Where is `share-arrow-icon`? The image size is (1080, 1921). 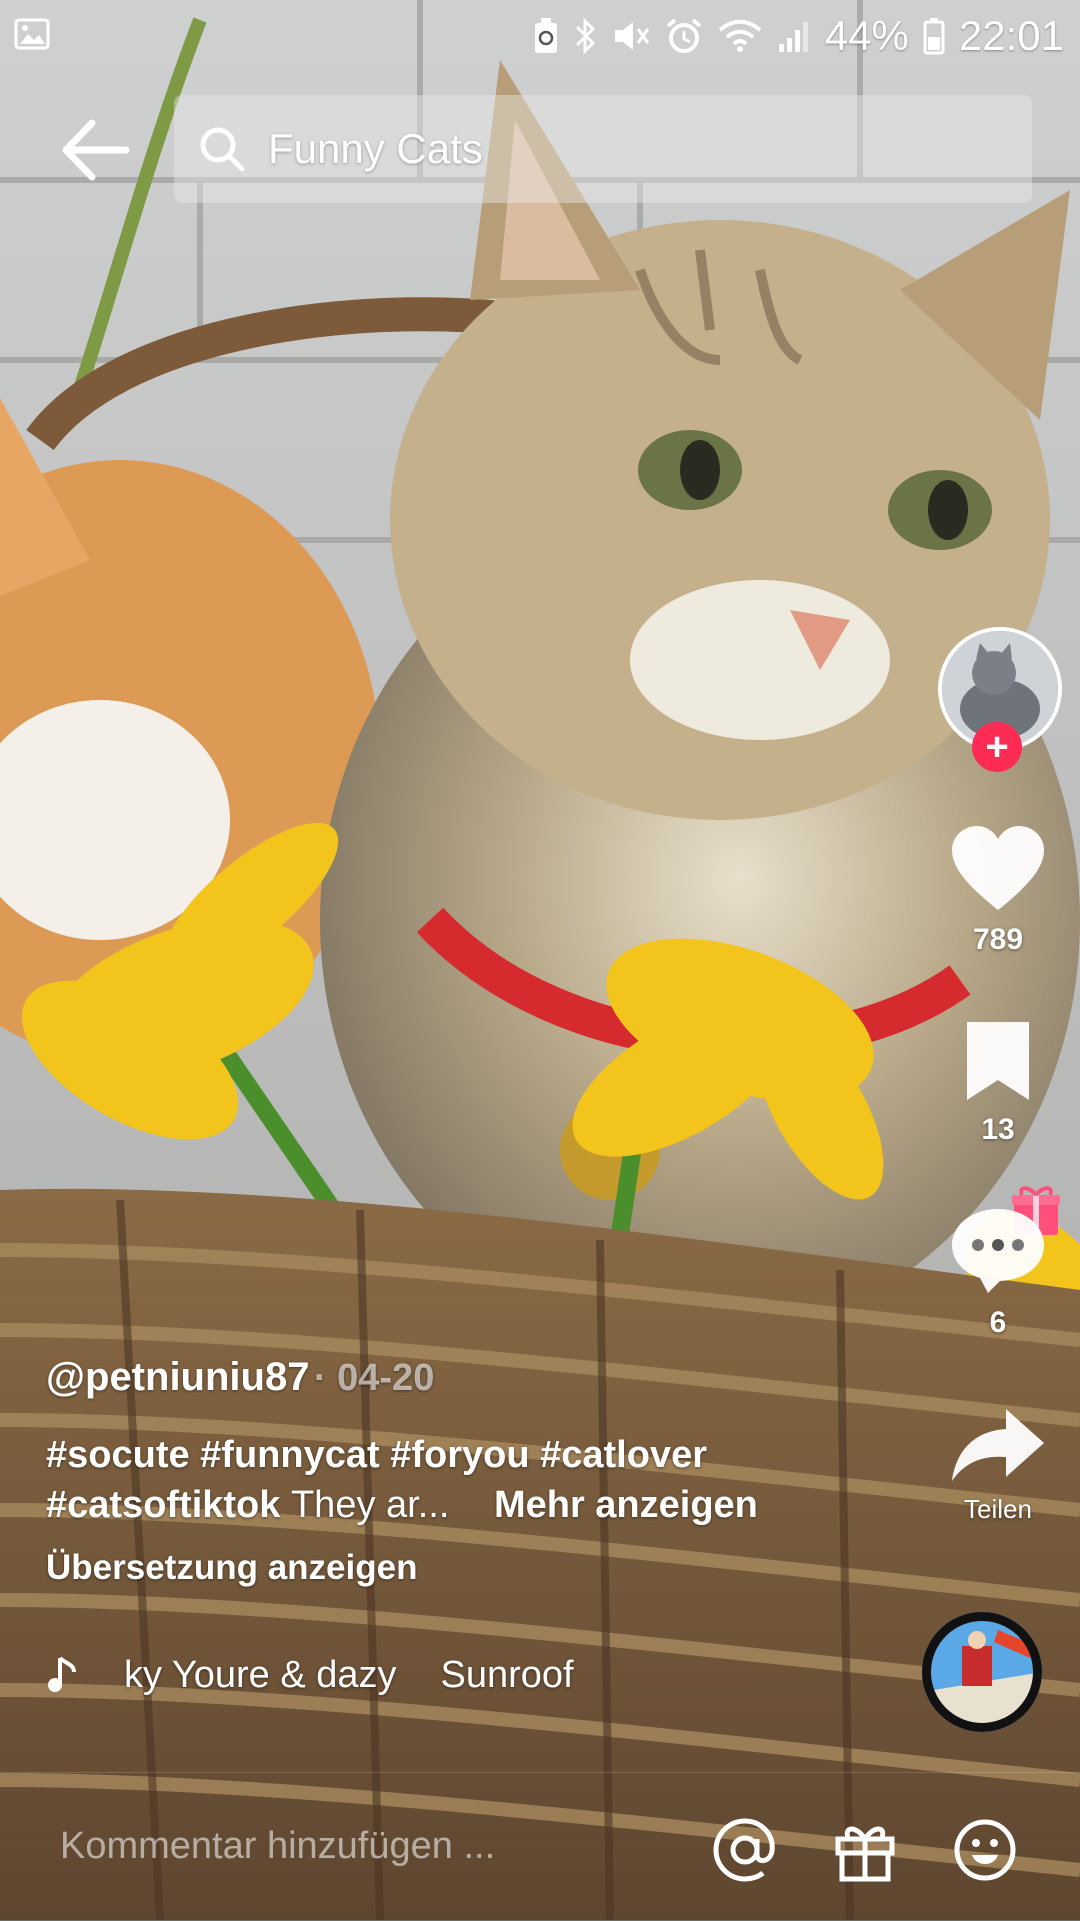
share-arrow-icon is located at coordinates (998, 1445).